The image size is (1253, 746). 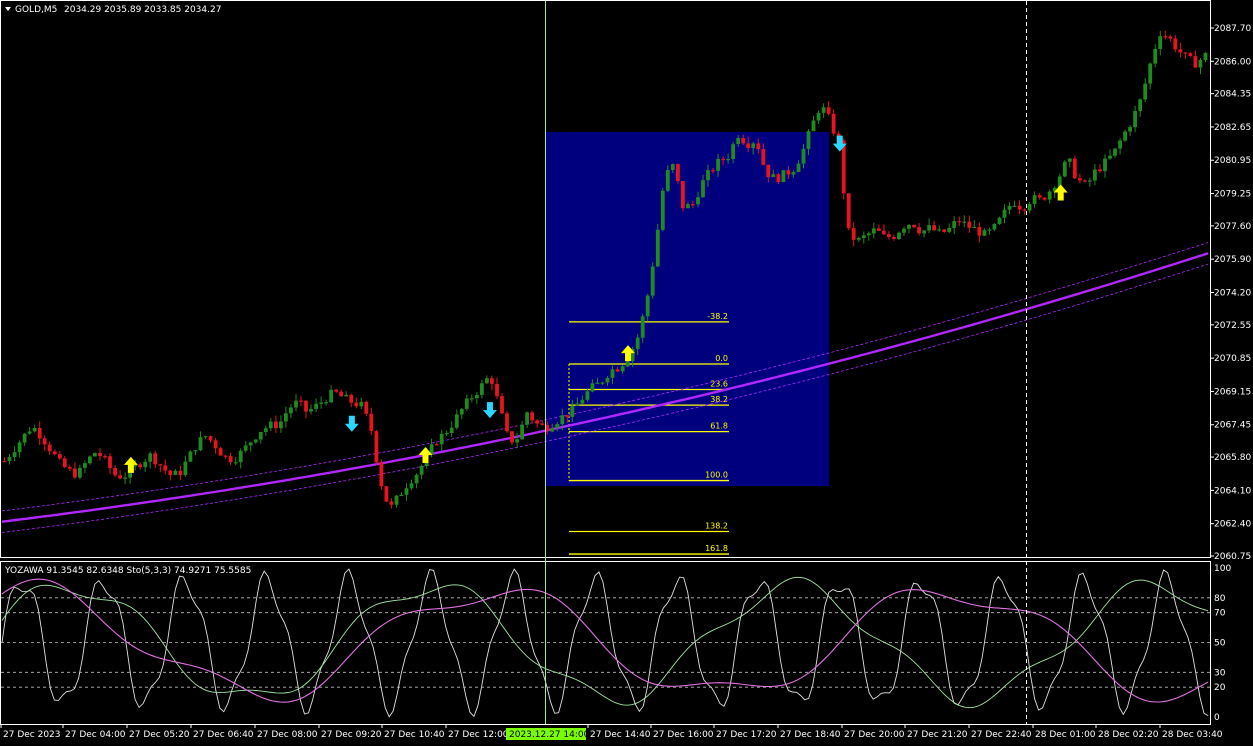 I want to click on oscillator-level-label: 80, so click(x=1220, y=599).